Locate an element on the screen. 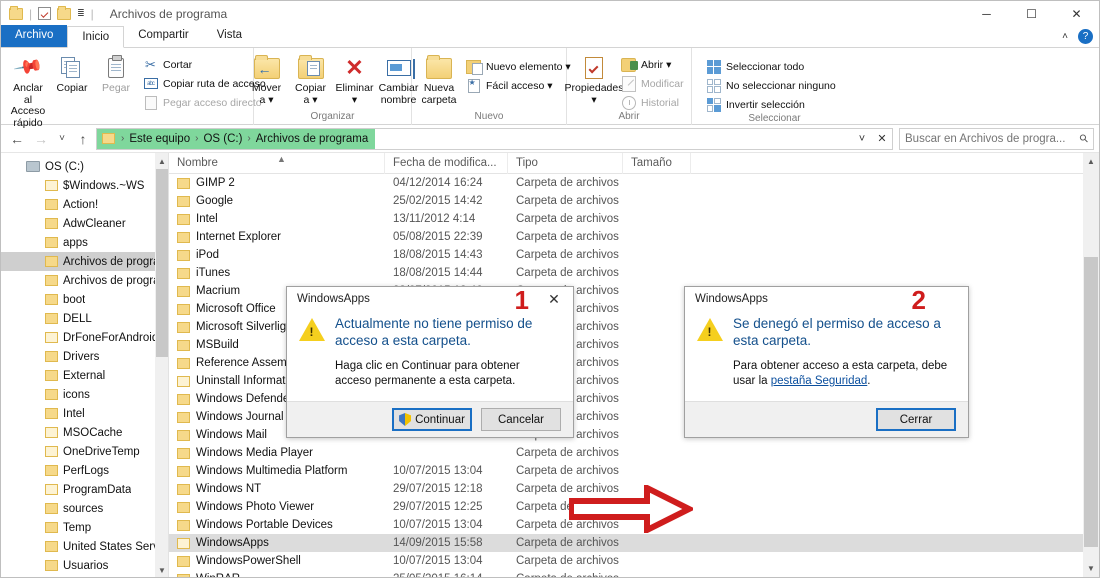 The width and height of the screenshot is (1100, 578). select-all-button: Seleccionar todo is located at coordinates (771, 66).